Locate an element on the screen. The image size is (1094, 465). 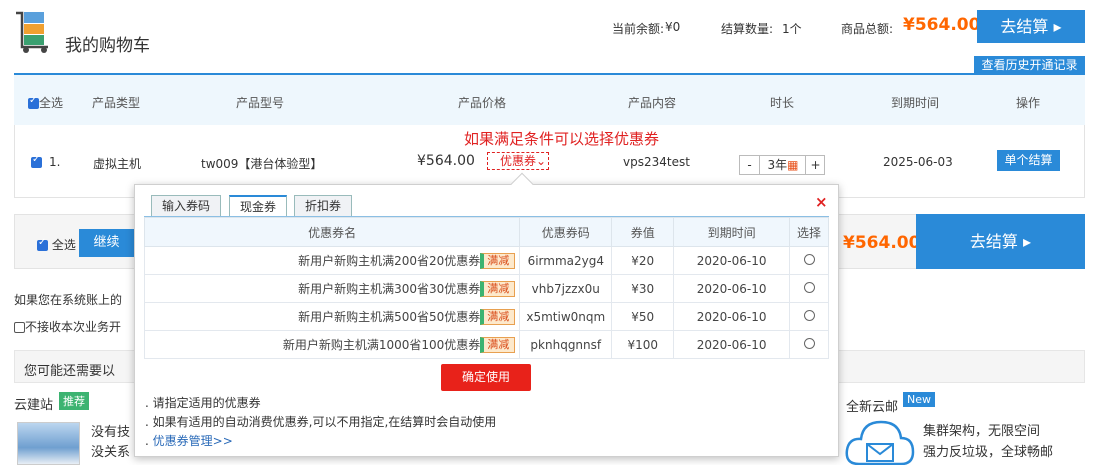
balance-note: 如果您在系统账上的 is located at coordinates (68, 300).